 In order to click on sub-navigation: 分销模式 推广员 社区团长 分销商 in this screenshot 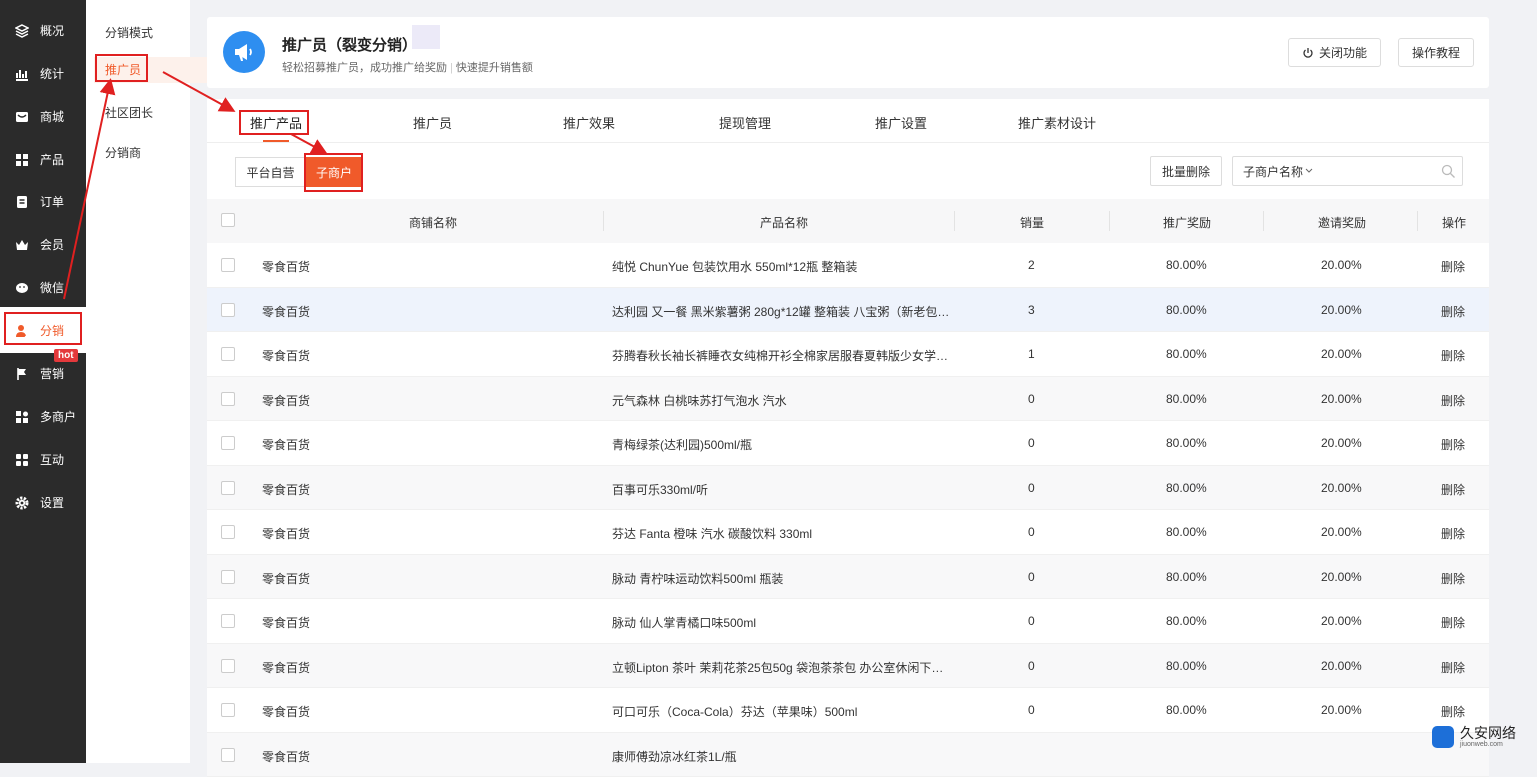, I will do `click(138, 381)`.